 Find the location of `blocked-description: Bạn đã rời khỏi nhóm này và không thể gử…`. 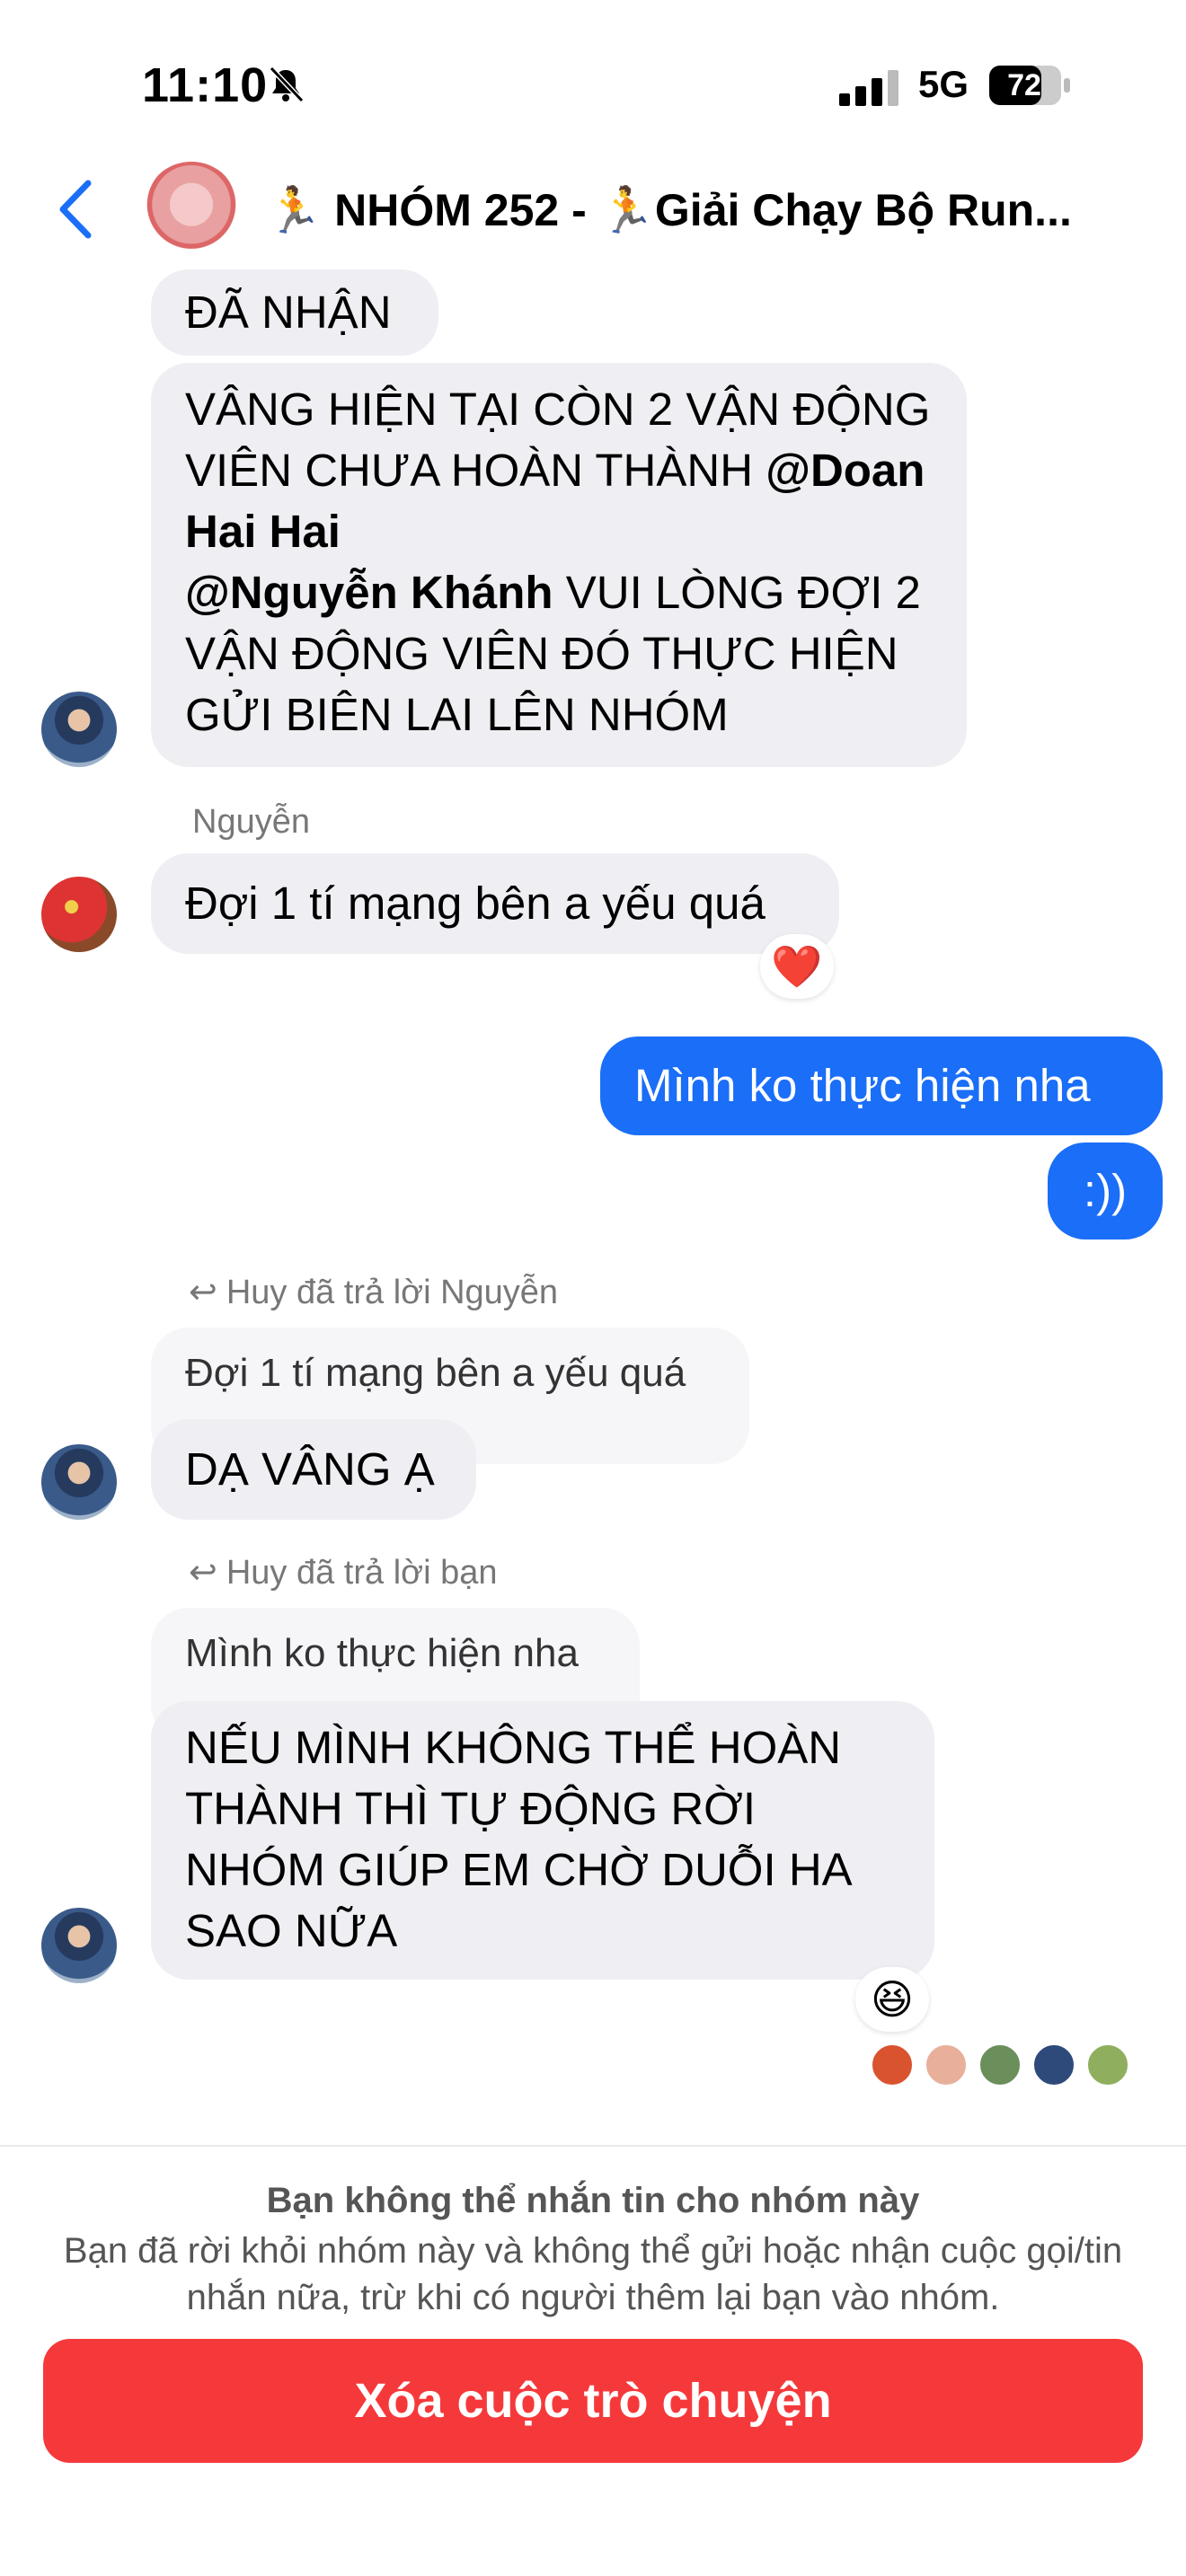

blocked-description: Bạn đã rời khỏi nhóm này và không thể gử… is located at coordinates (593, 2274).